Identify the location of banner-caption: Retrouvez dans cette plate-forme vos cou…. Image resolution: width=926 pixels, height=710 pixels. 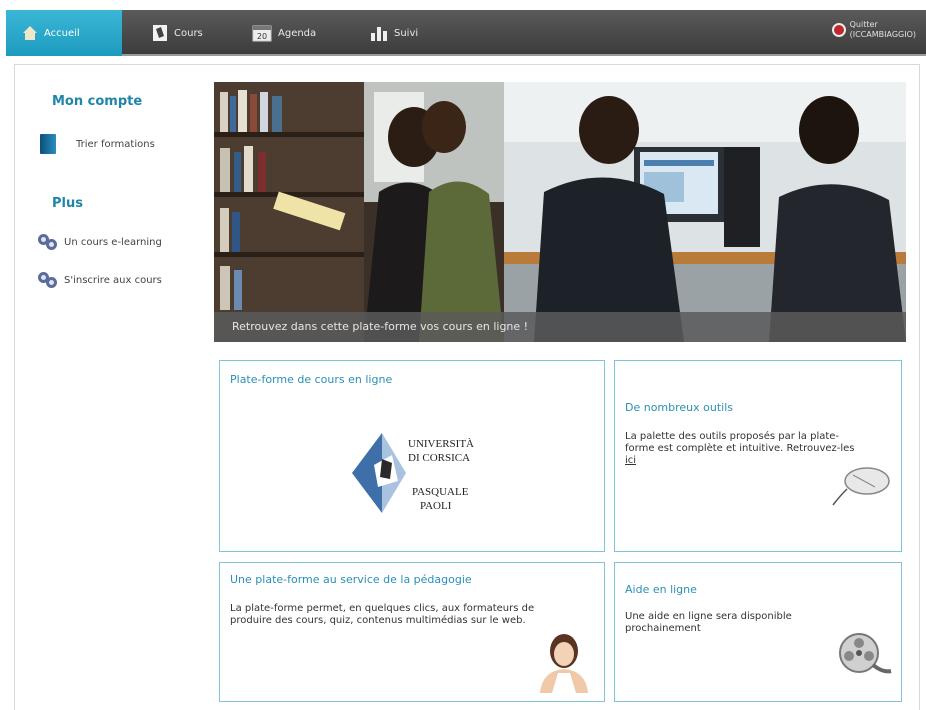
(560, 327).